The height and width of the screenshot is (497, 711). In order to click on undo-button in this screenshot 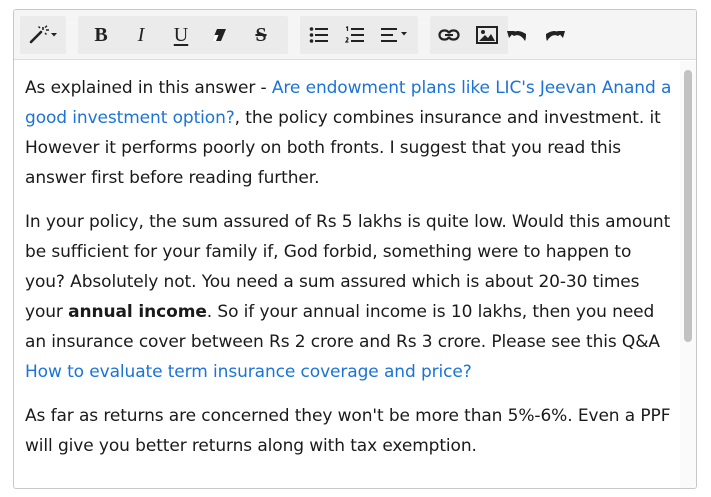, I will do `click(517, 35)`.